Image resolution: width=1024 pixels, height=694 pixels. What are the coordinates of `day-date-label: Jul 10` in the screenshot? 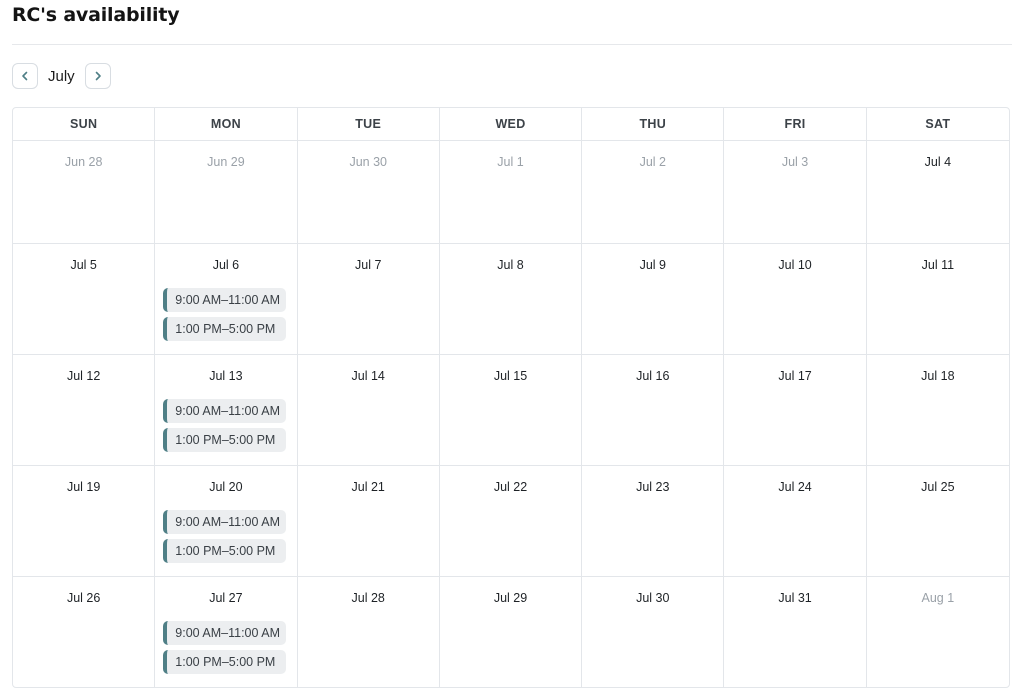 It's located at (795, 265).